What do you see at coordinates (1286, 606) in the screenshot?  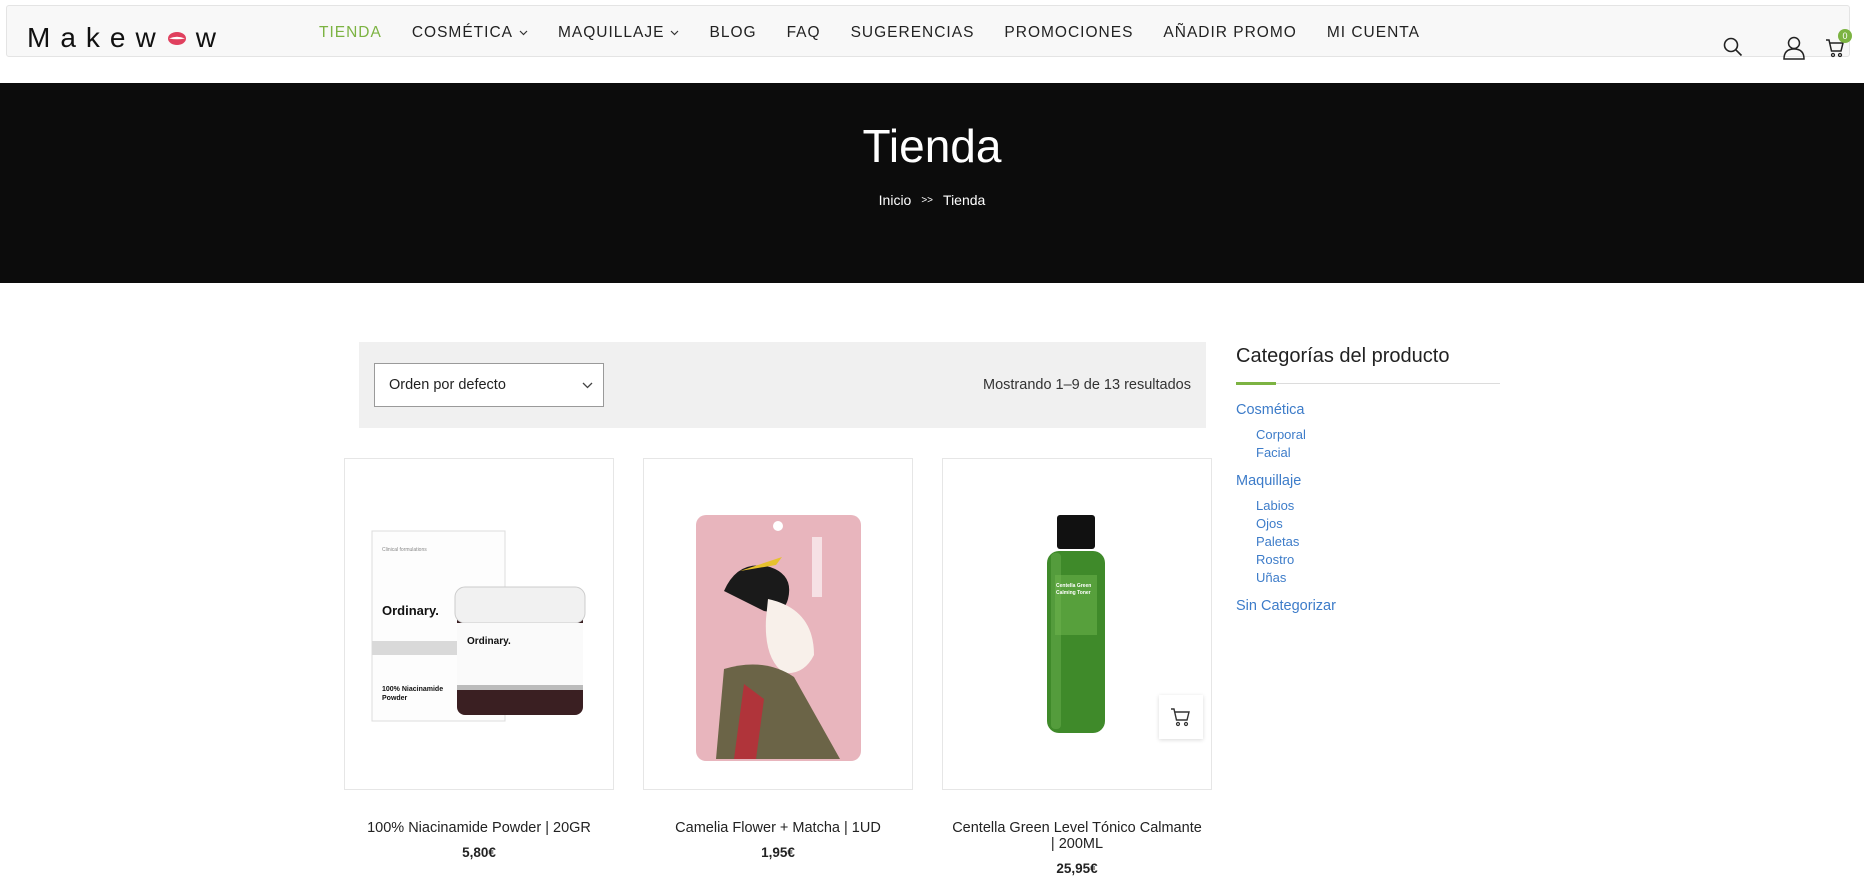 I see `category-link: Sin Categorizar` at bounding box center [1286, 606].